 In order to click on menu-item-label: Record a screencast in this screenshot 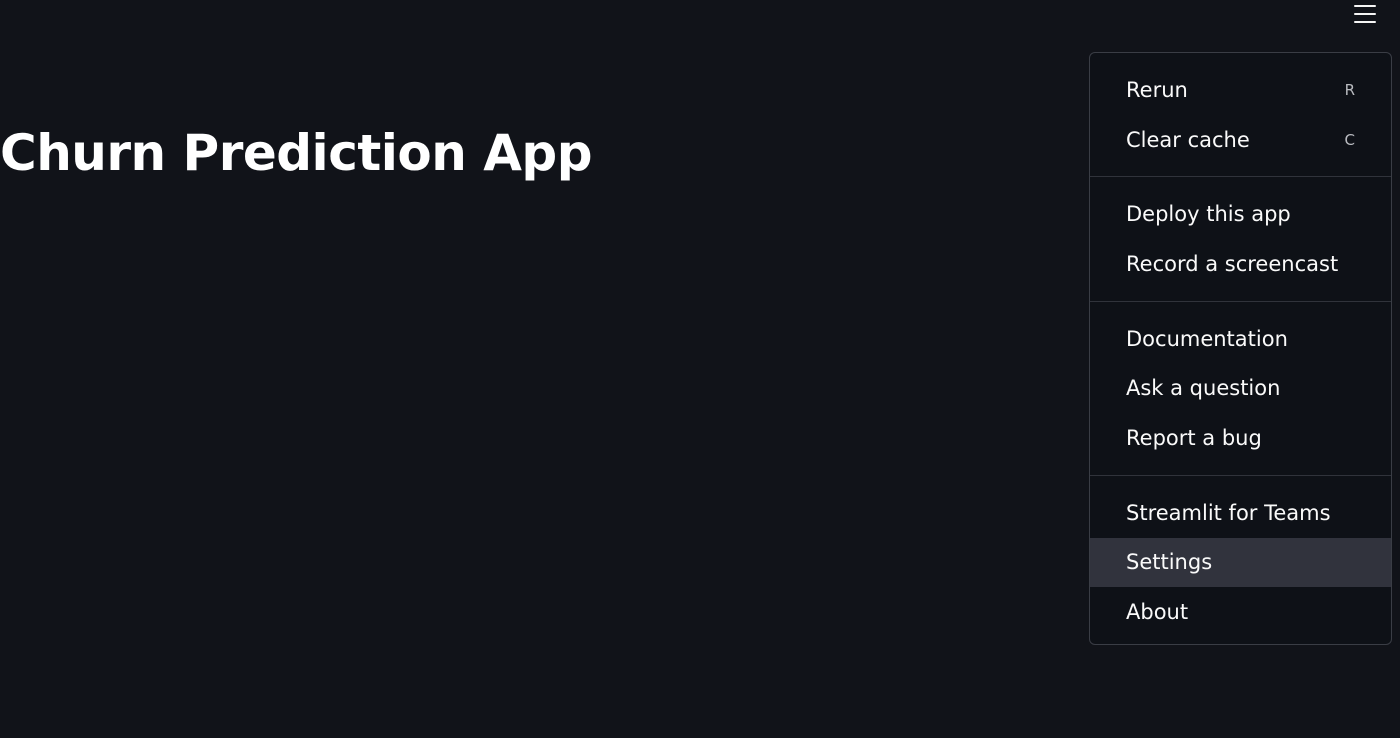, I will do `click(1232, 263)`.